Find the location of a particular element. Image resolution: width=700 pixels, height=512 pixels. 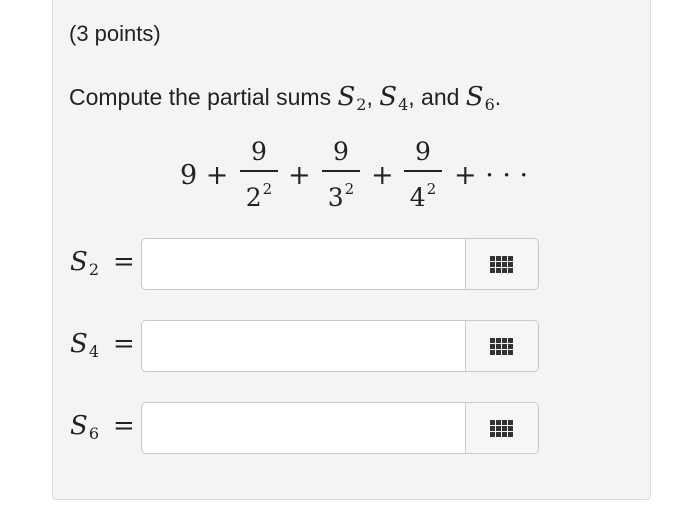

s4-symbol: S4 is located at coordinates (394, 98).